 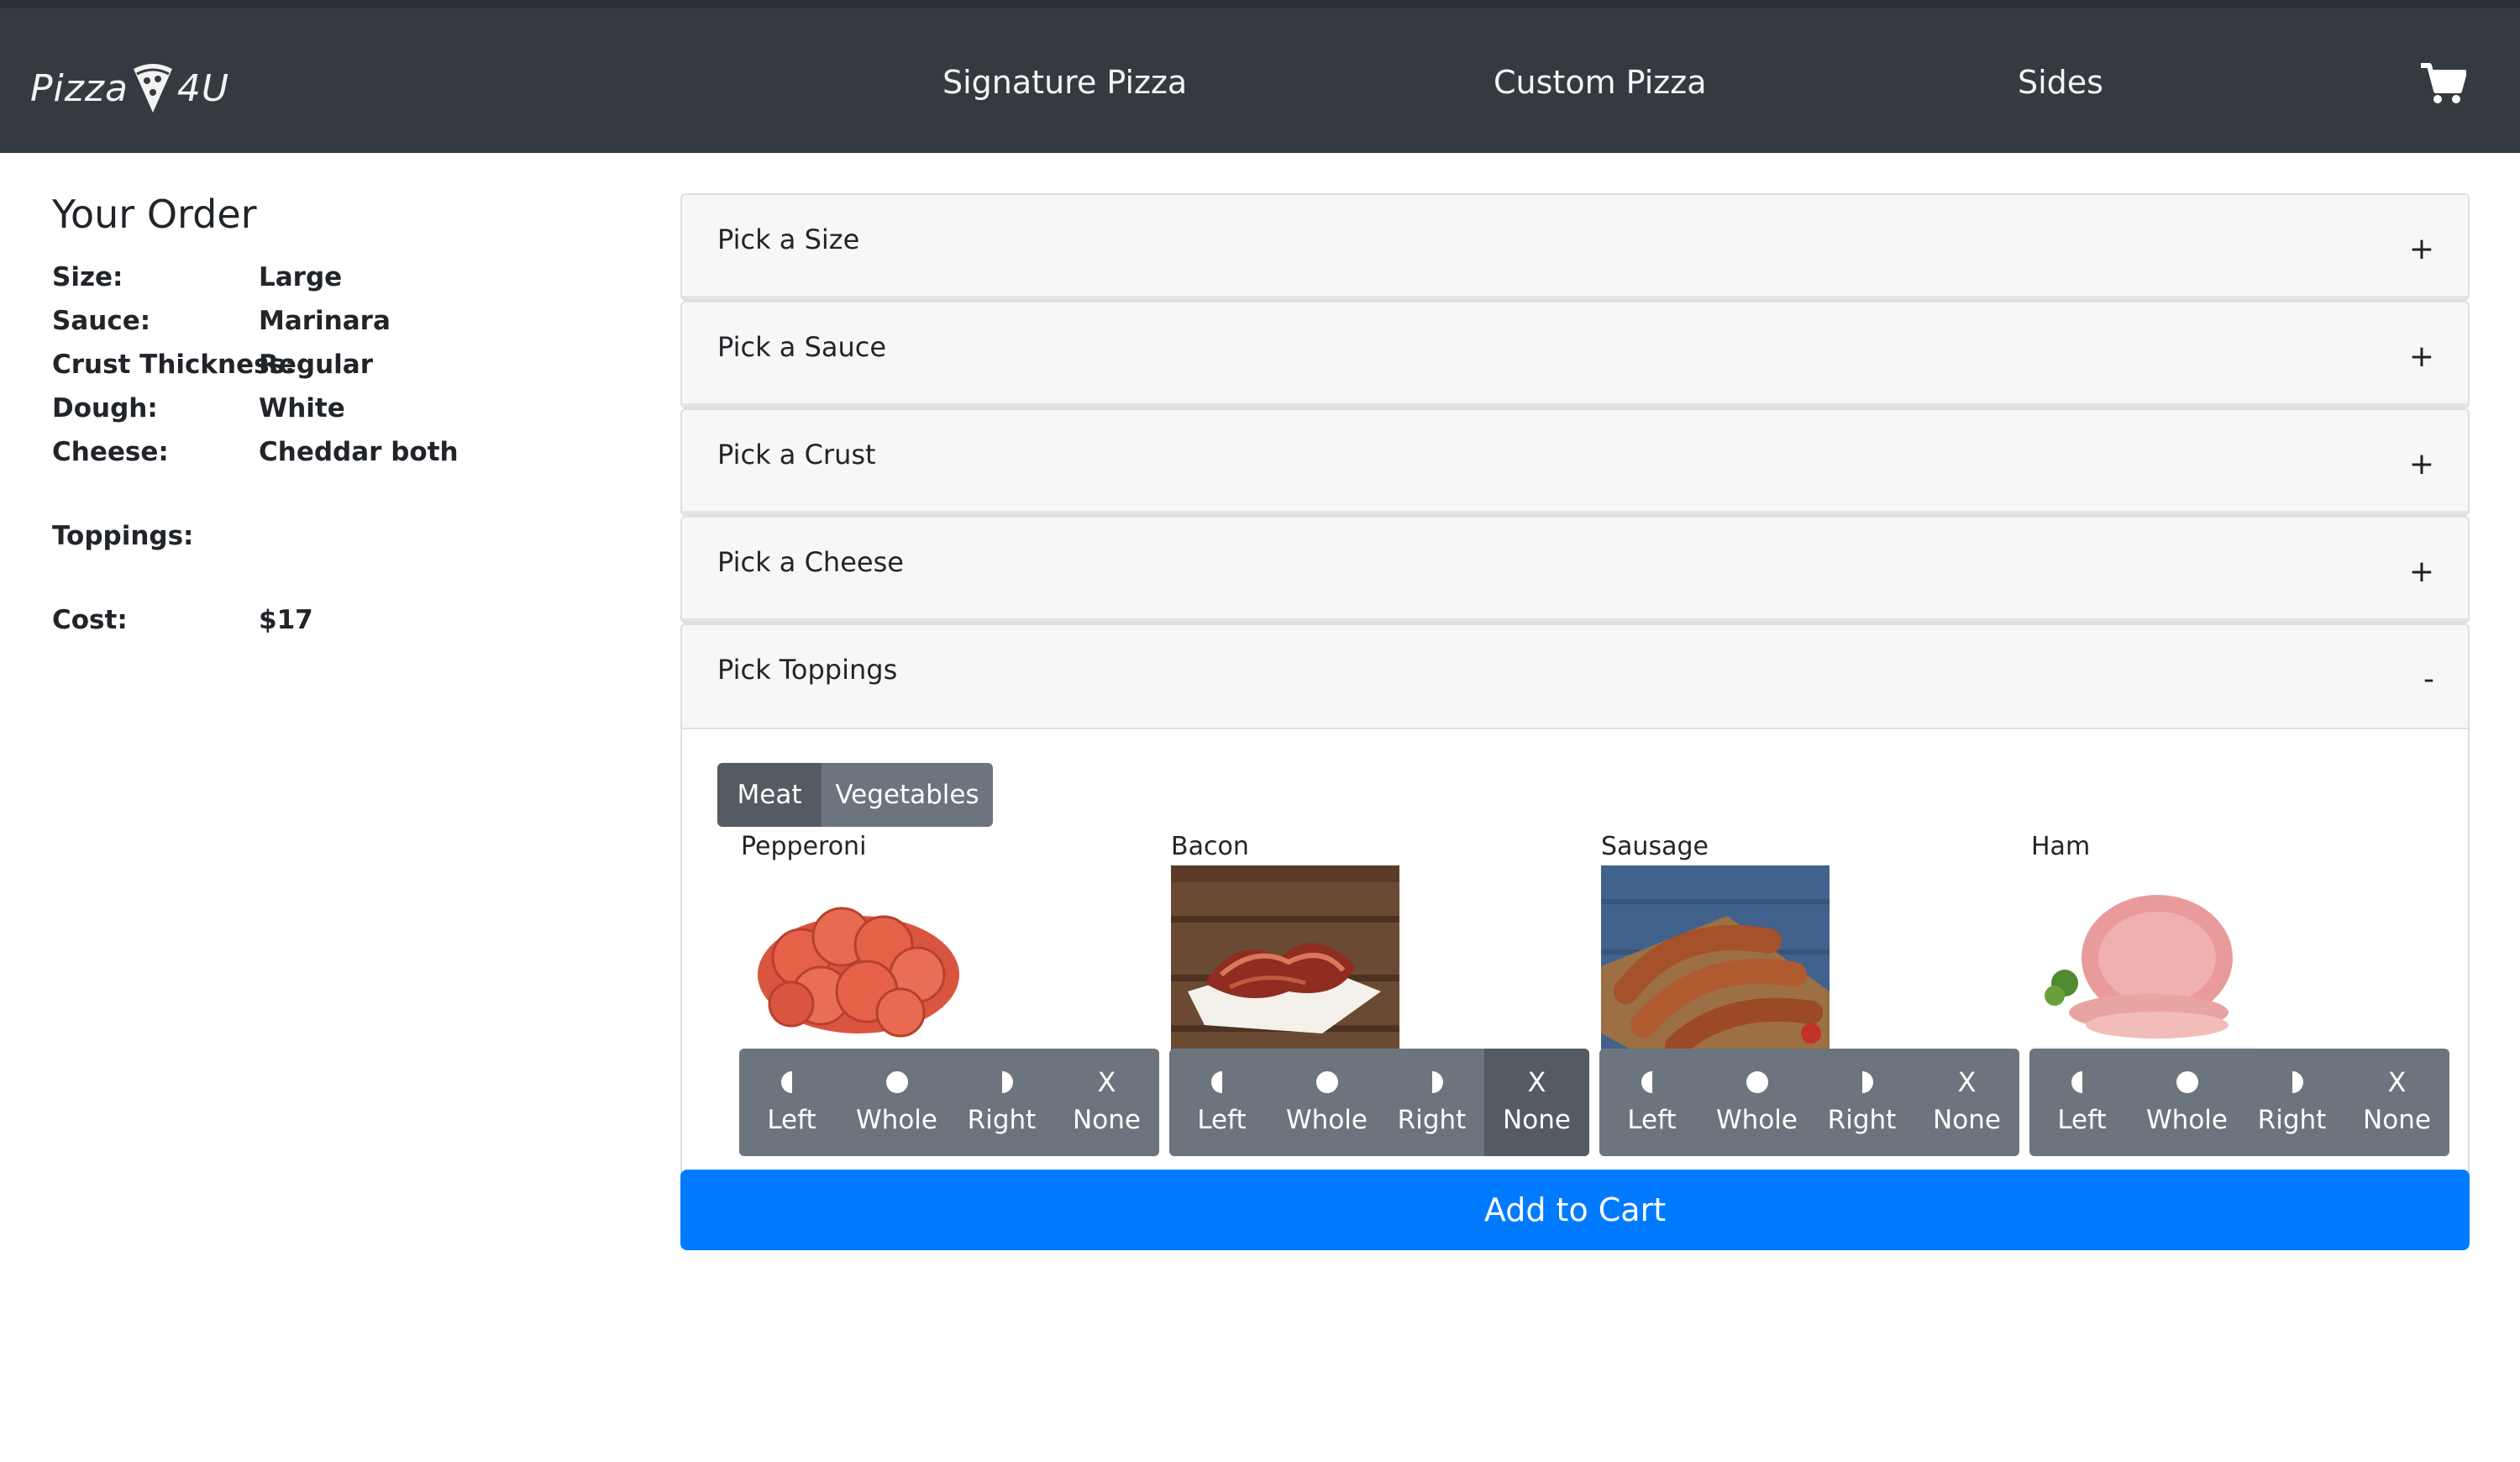 What do you see at coordinates (152, 89) in the screenshot?
I see `pizza-slice-icon` at bounding box center [152, 89].